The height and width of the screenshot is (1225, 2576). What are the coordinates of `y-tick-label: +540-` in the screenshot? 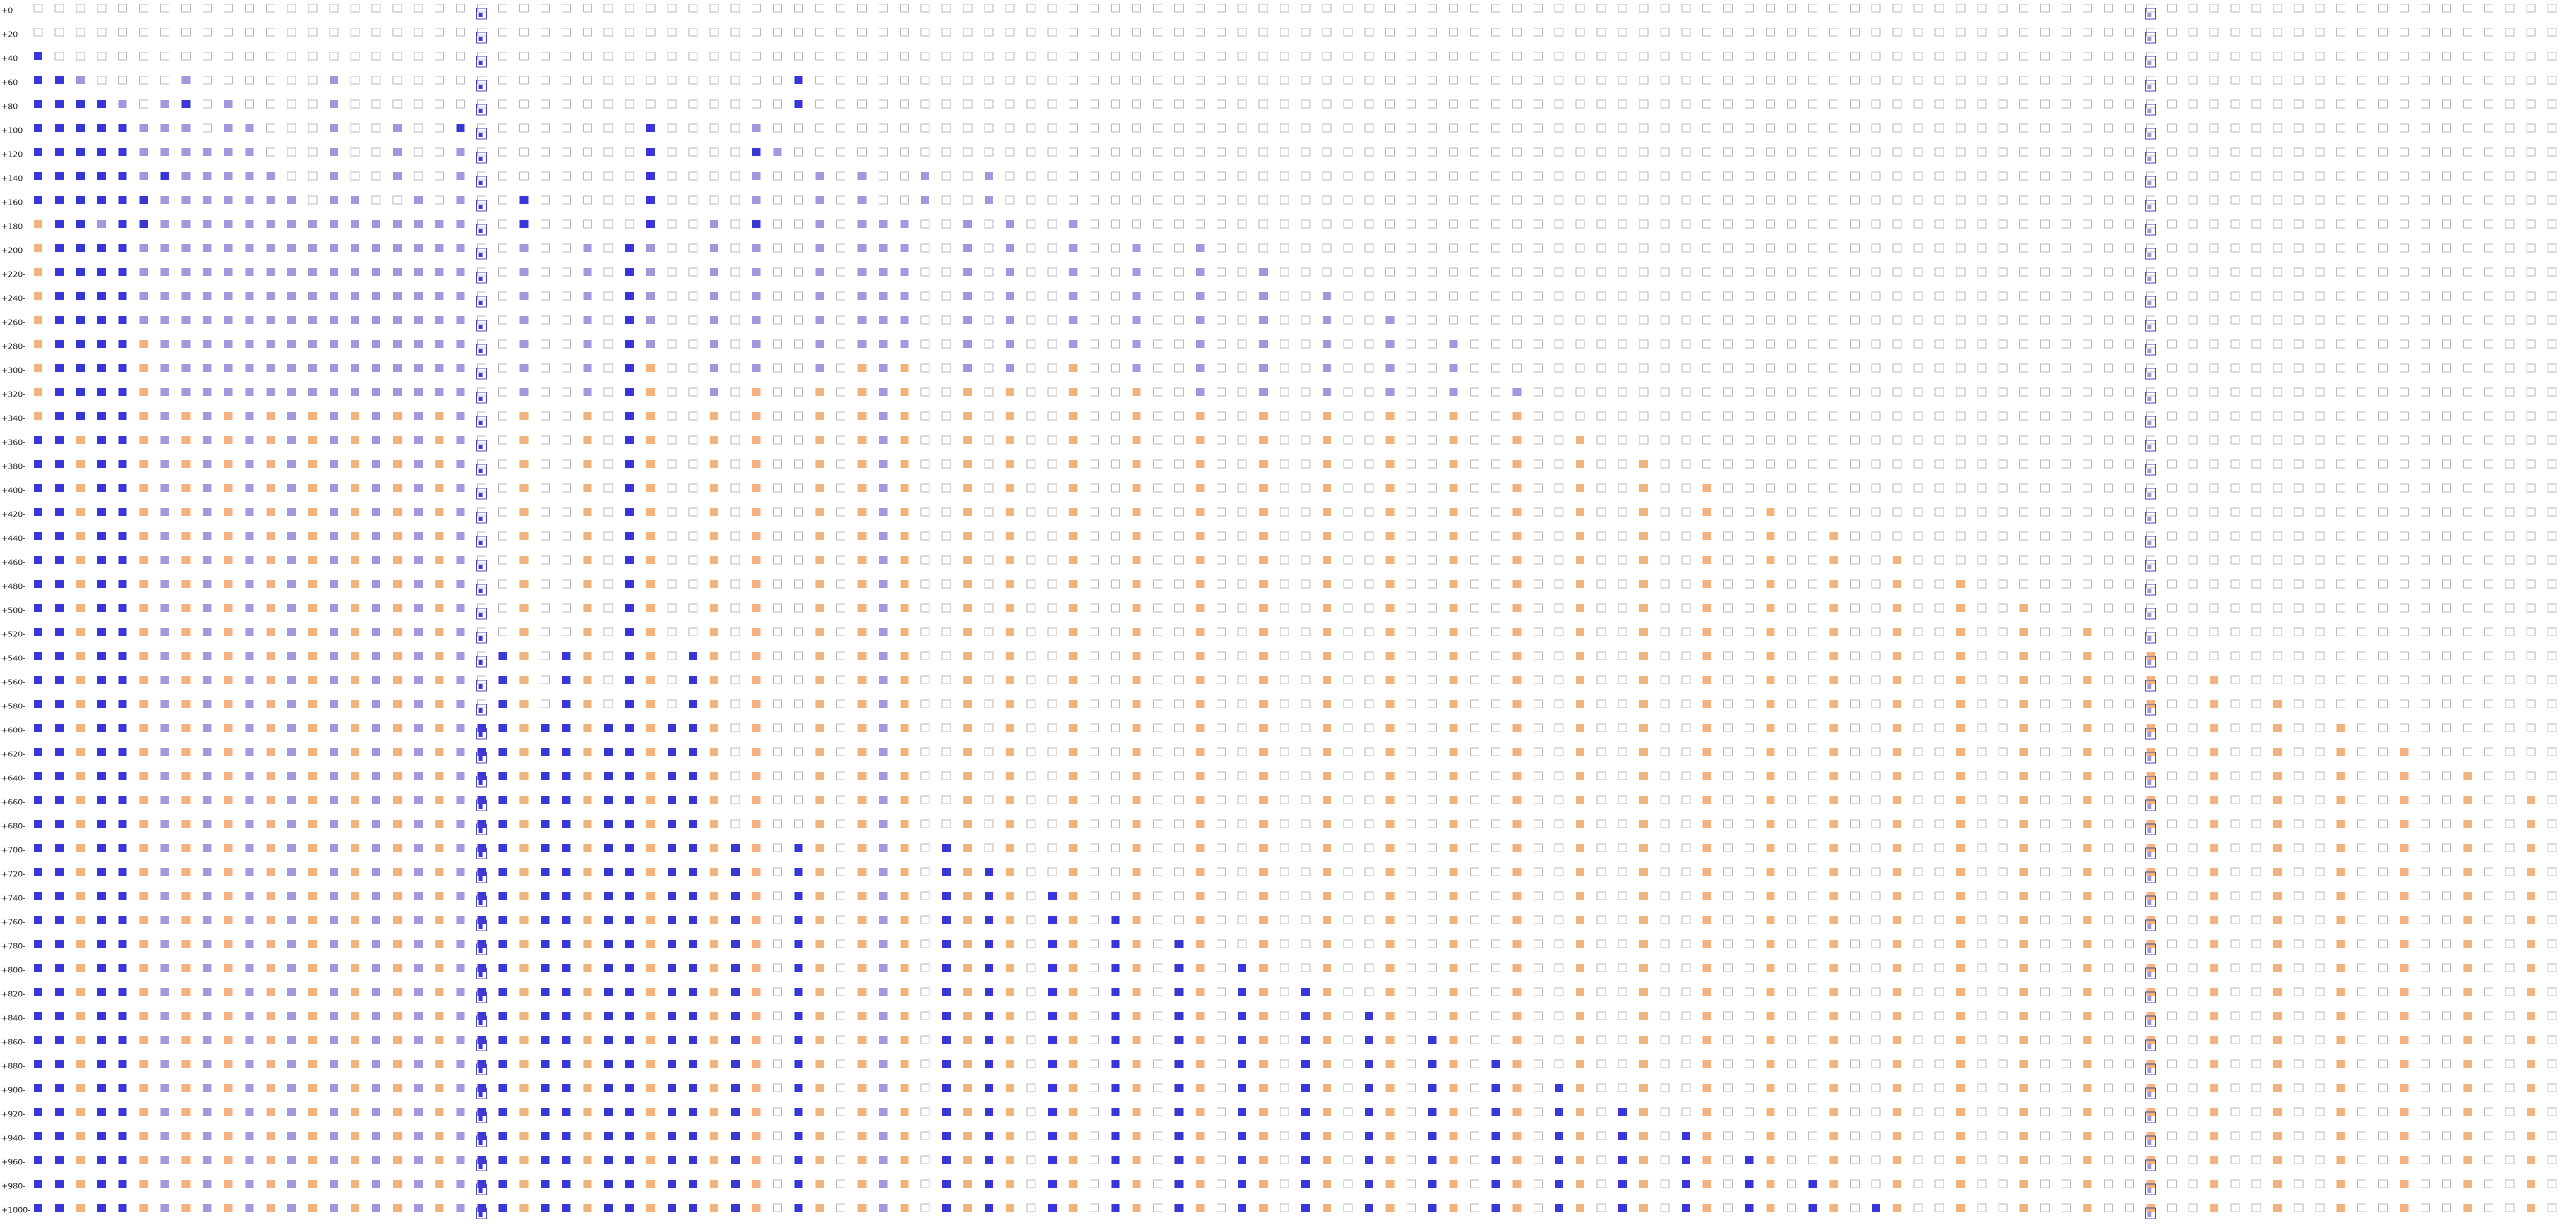 It's located at (13, 658).